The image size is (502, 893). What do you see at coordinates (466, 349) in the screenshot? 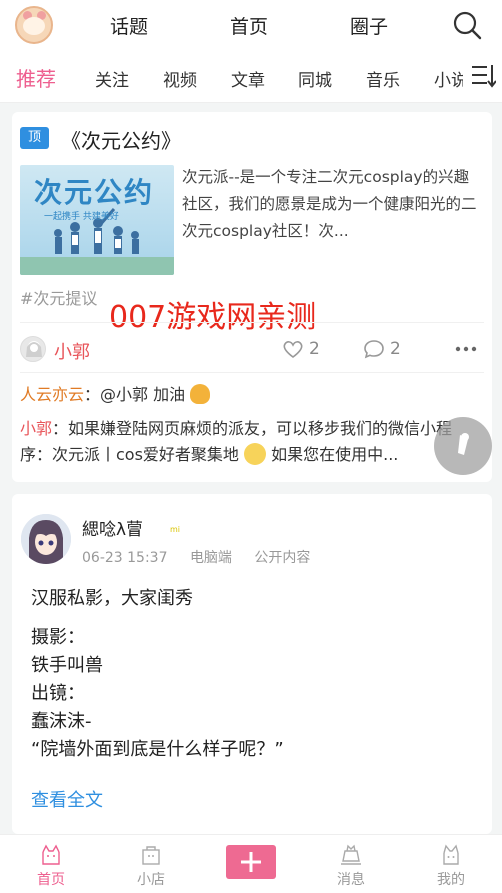
I see `more-icon` at bounding box center [466, 349].